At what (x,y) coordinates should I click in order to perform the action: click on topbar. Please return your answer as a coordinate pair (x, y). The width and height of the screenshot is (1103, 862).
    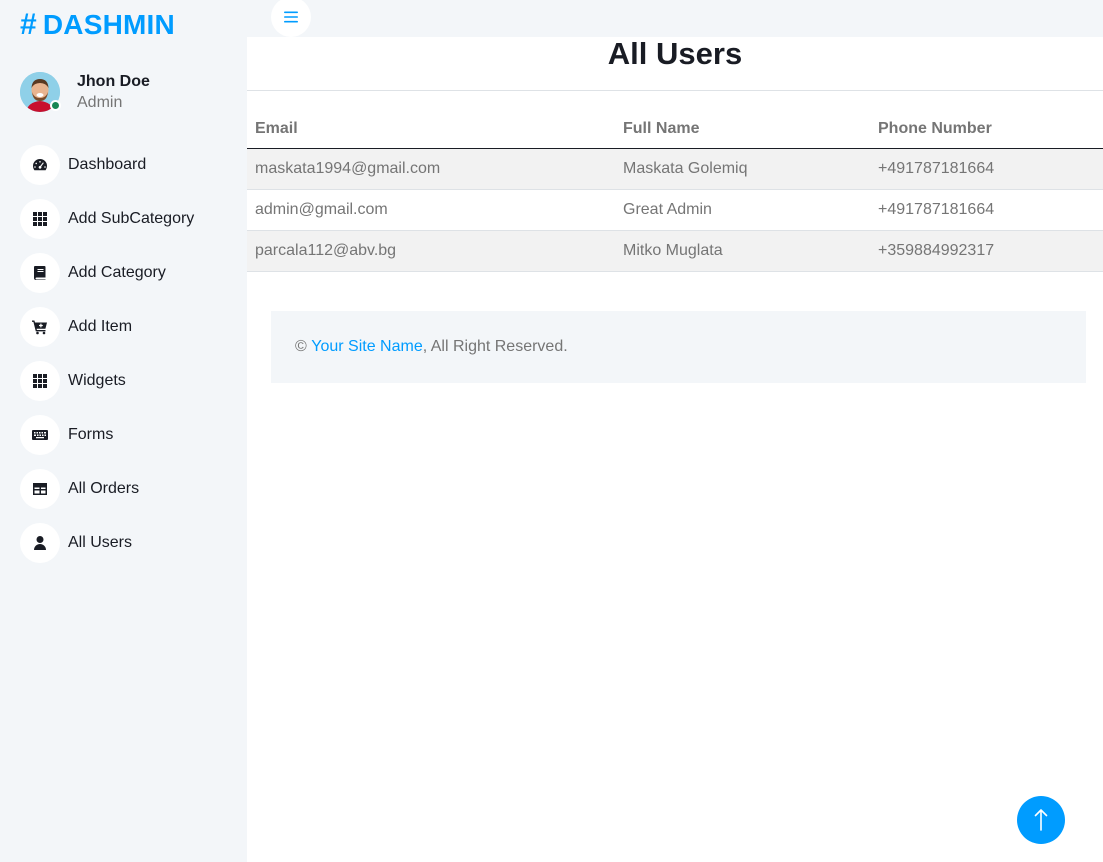
    Looking at the image, I should click on (675, 18).